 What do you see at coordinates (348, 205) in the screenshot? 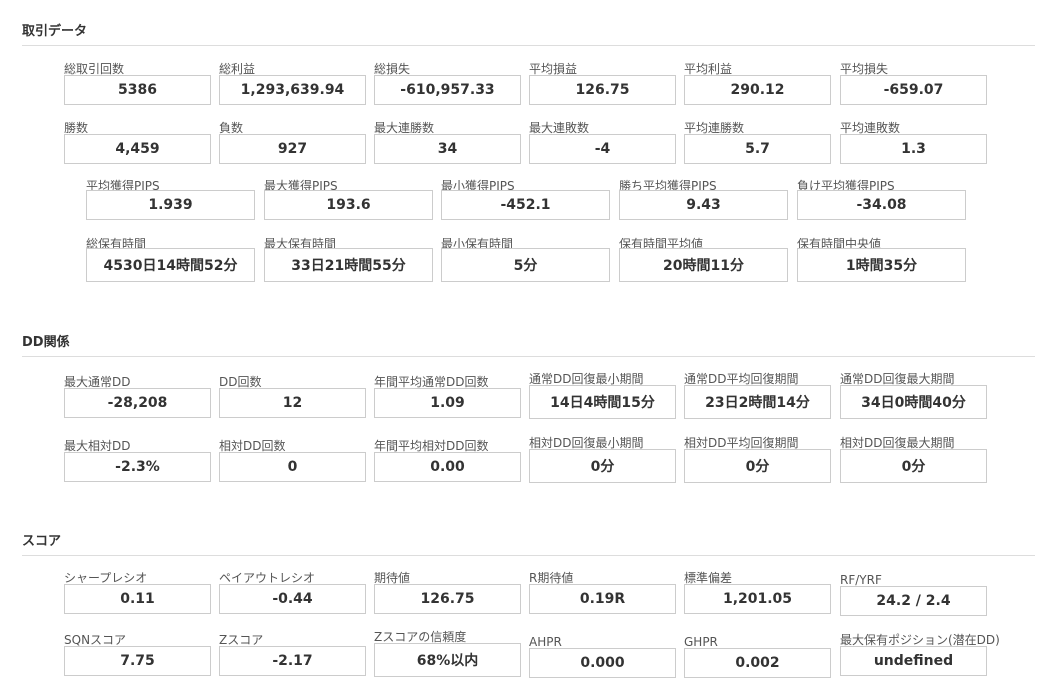
I see `stat-value: 193.6` at bounding box center [348, 205].